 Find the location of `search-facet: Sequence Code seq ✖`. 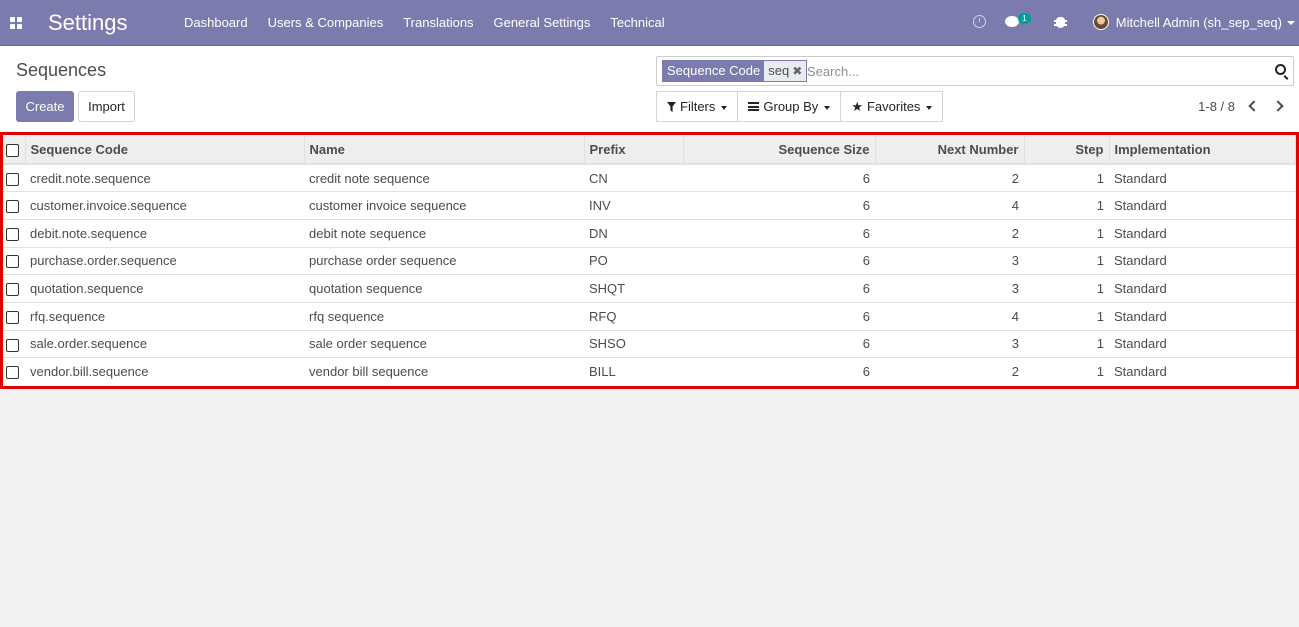

search-facet: Sequence Code seq ✖ is located at coordinates (735, 71).